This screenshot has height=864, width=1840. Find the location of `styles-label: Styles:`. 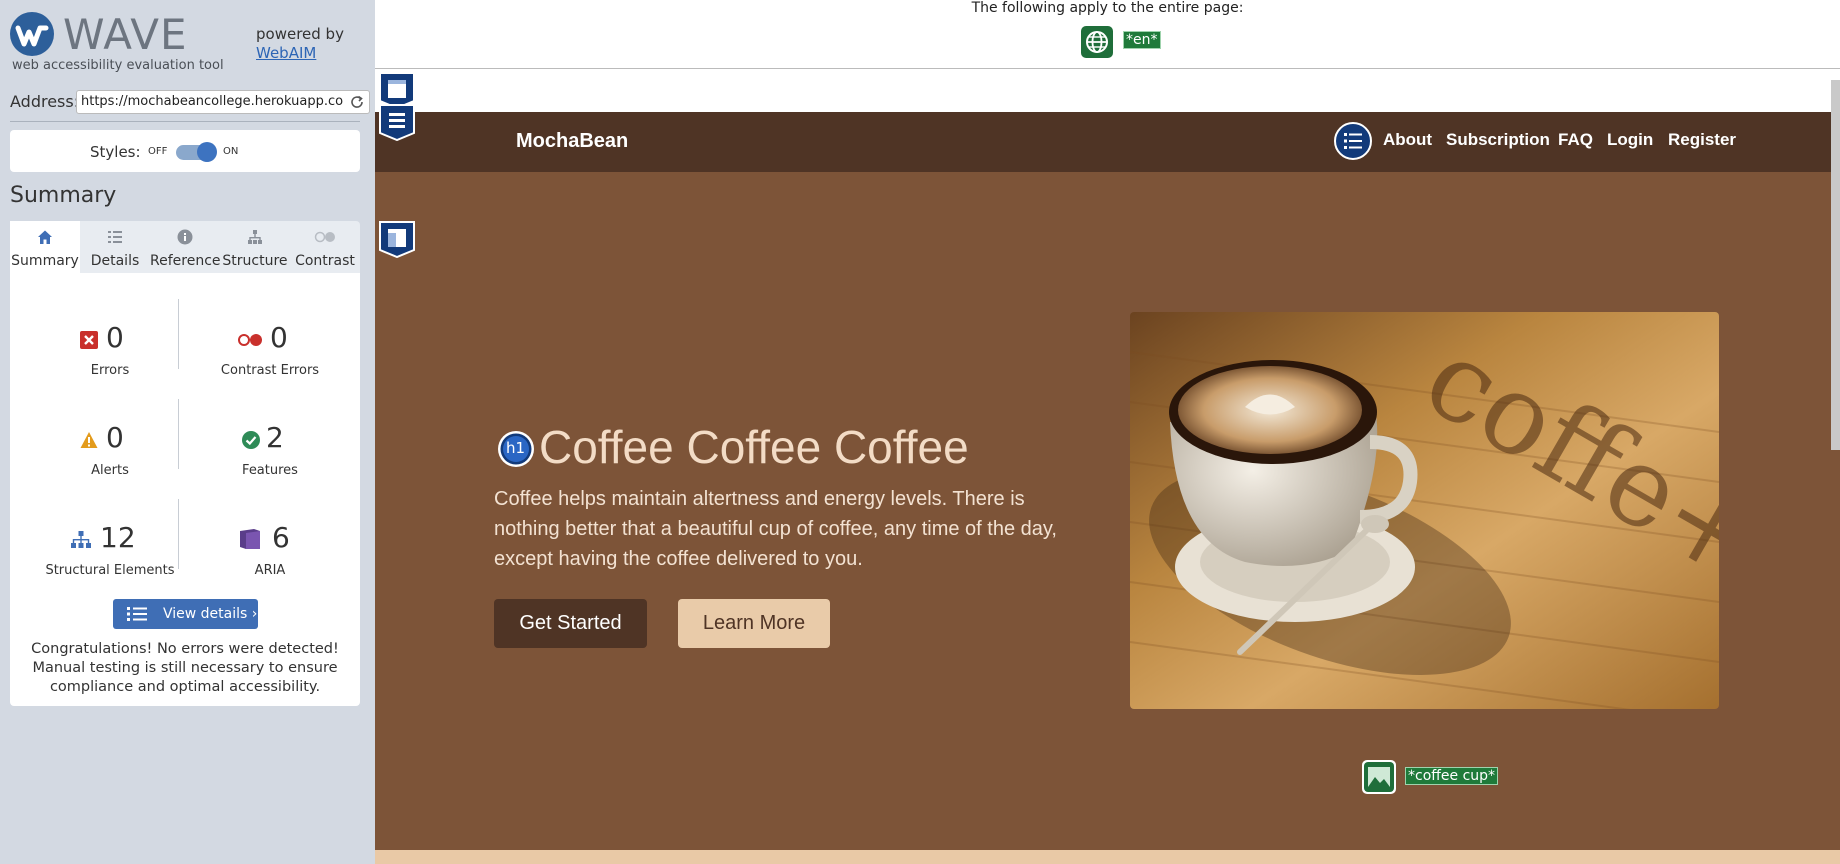

styles-label: Styles: is located at coordinates (115, 152).